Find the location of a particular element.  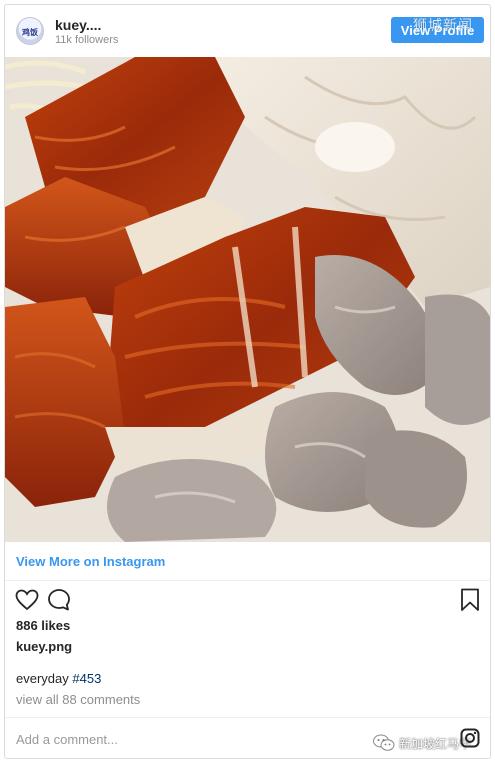

avatar: 鸡饭 is located at coordinates (30, 31).